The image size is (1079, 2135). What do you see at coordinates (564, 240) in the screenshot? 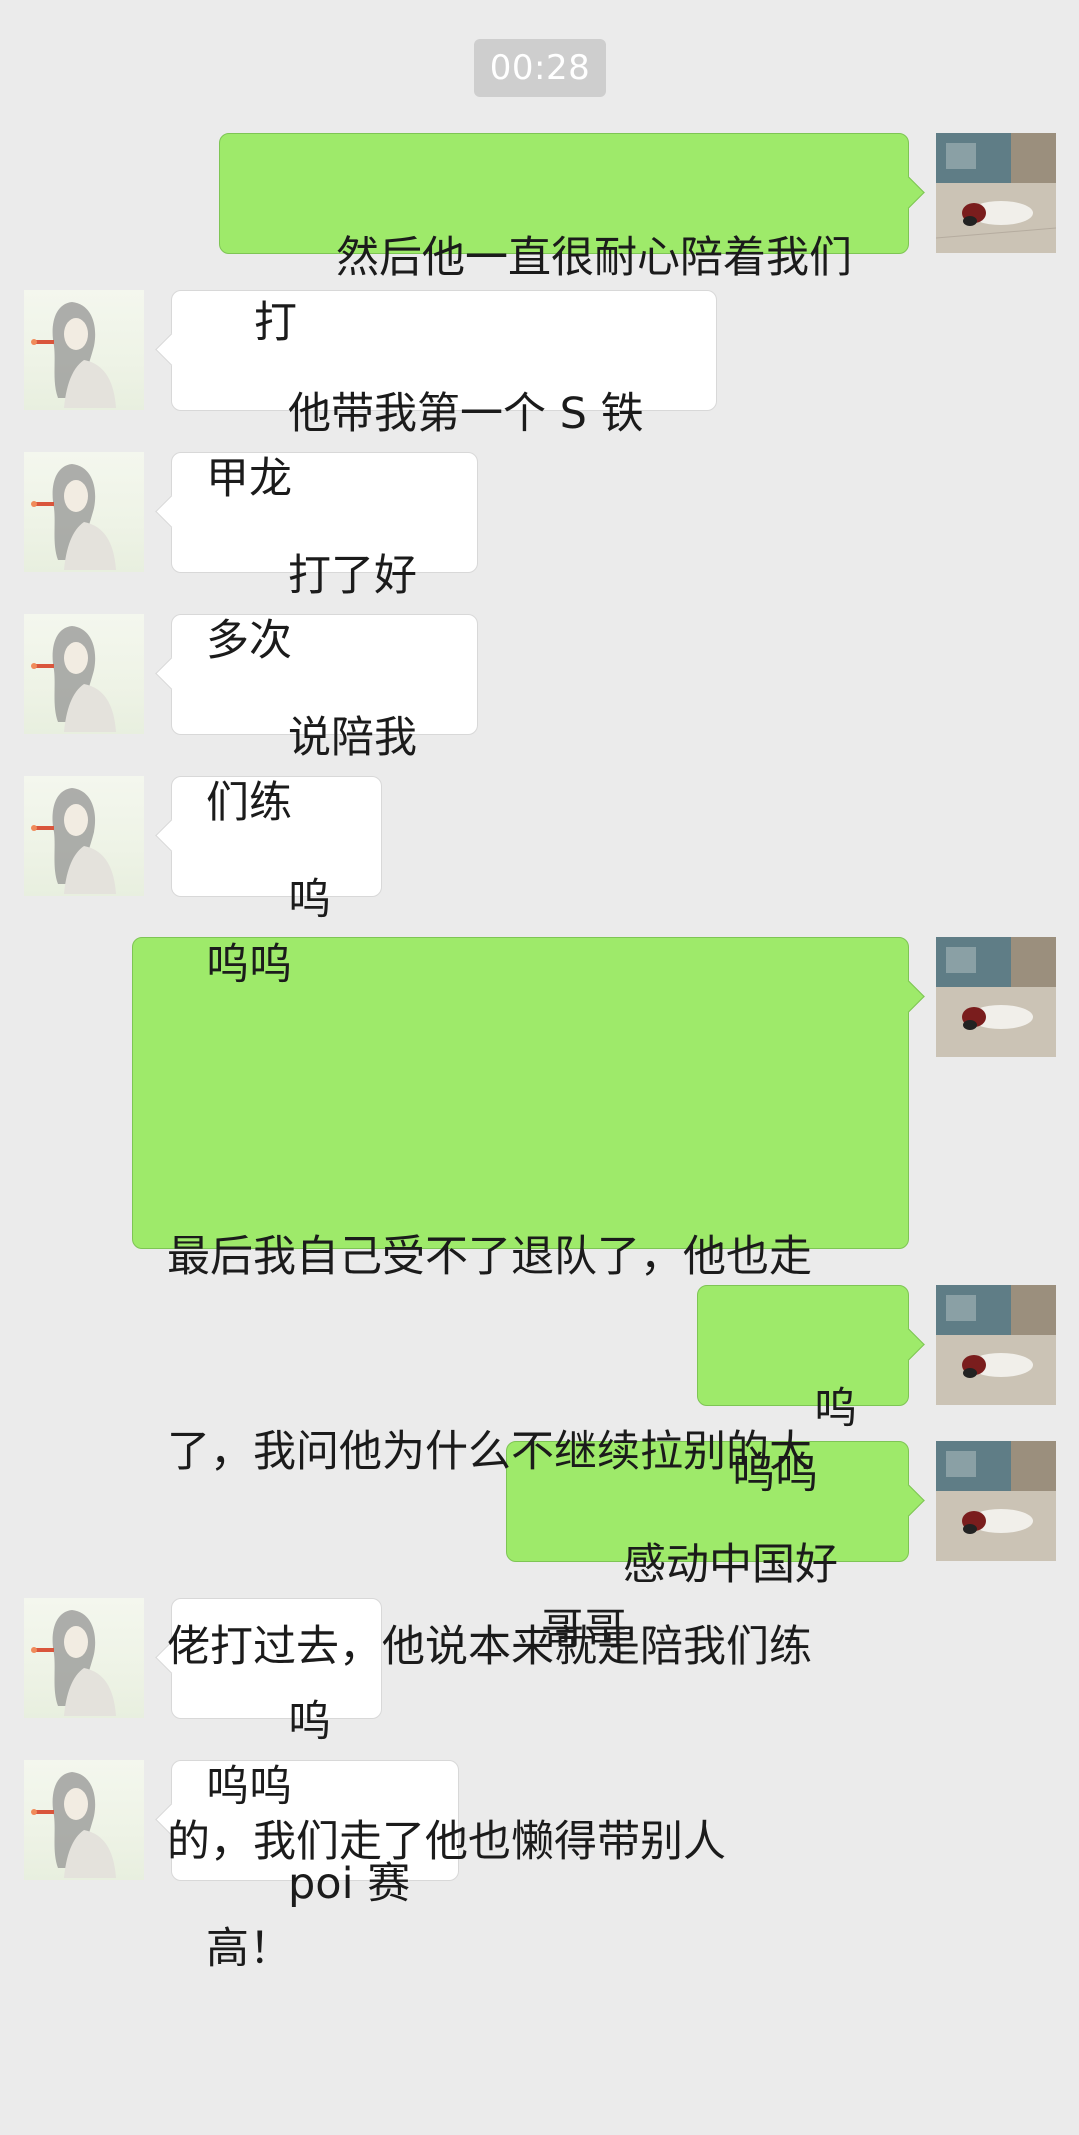
I see `outgoing-message-bubble: 然后他一直很耐心陪着我们打` at bounding box center [564, 240].